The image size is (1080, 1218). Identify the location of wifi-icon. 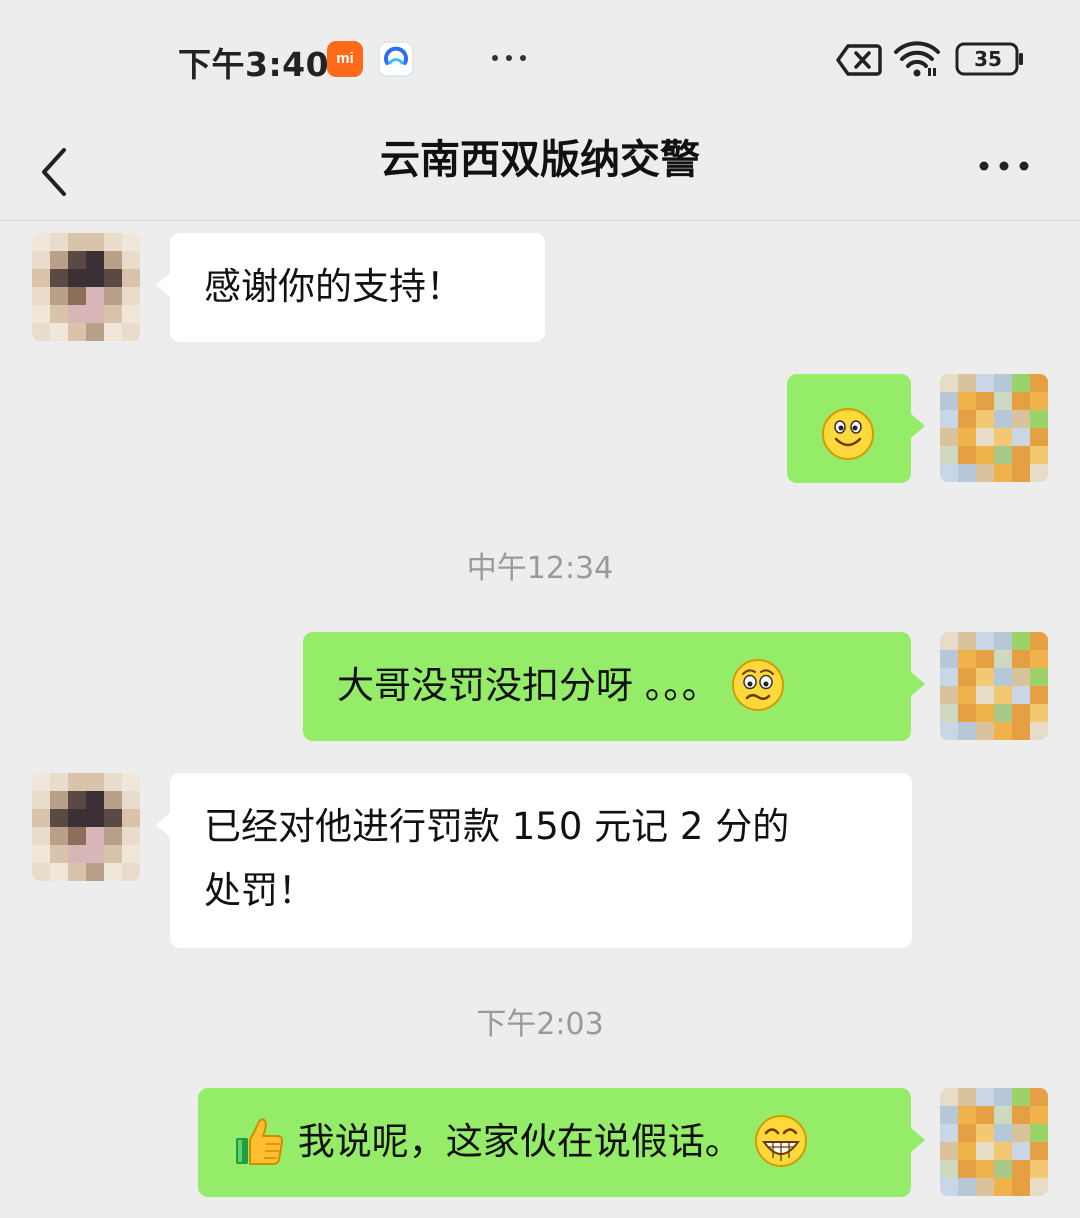
(917, 59).